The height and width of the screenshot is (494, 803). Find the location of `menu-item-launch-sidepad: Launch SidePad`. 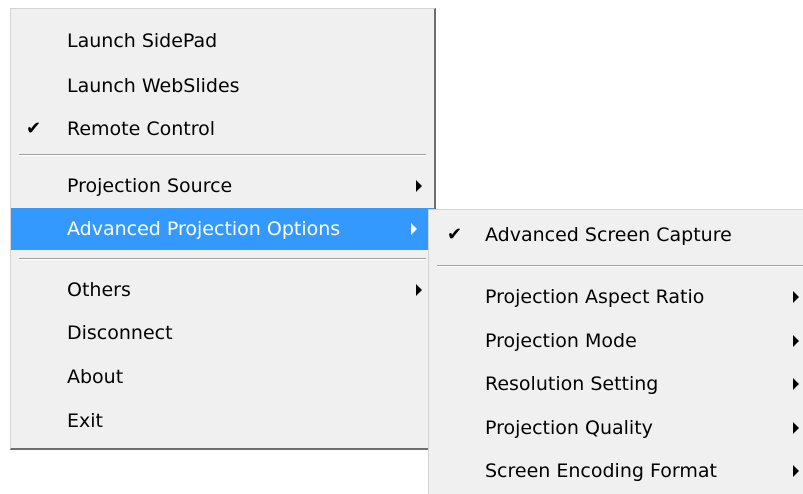

menu-item-launch-sidepad: Launch SidePad is located at coordinates (222, 41).